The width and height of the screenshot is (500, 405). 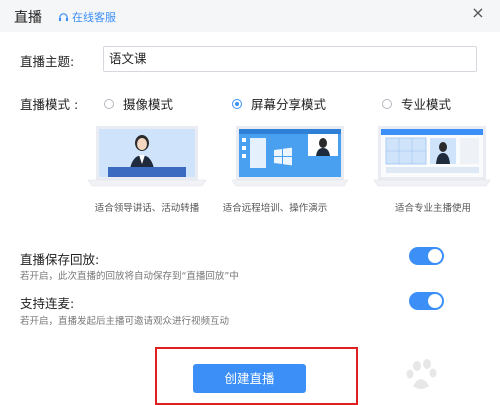 What do you see at coordinates (291, 156) in the screenshot?
I see `screen-share-mode-illustration` at bounding box center [291, 156].